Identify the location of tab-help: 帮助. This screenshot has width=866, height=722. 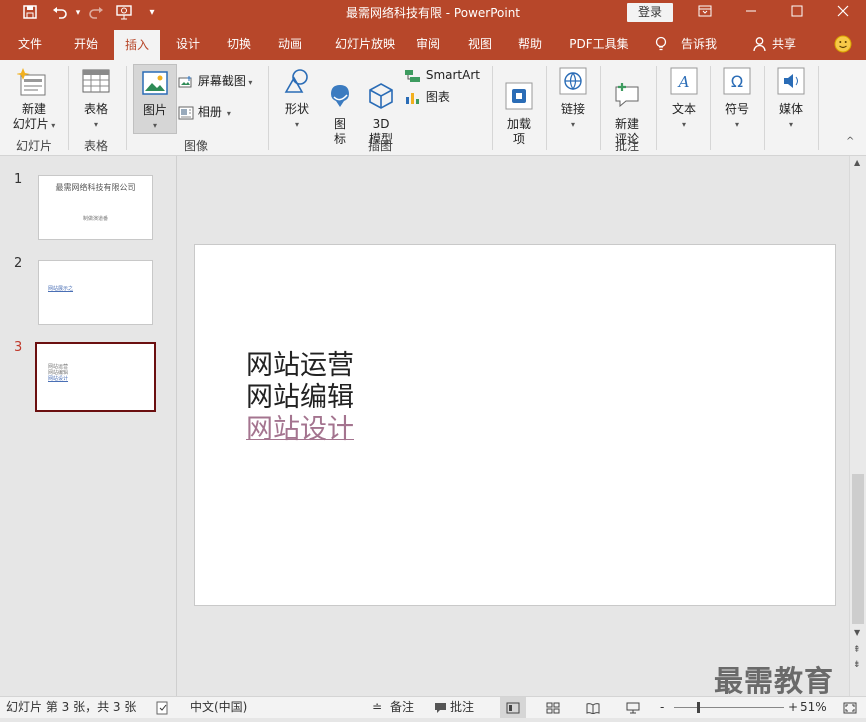
(530, 43).